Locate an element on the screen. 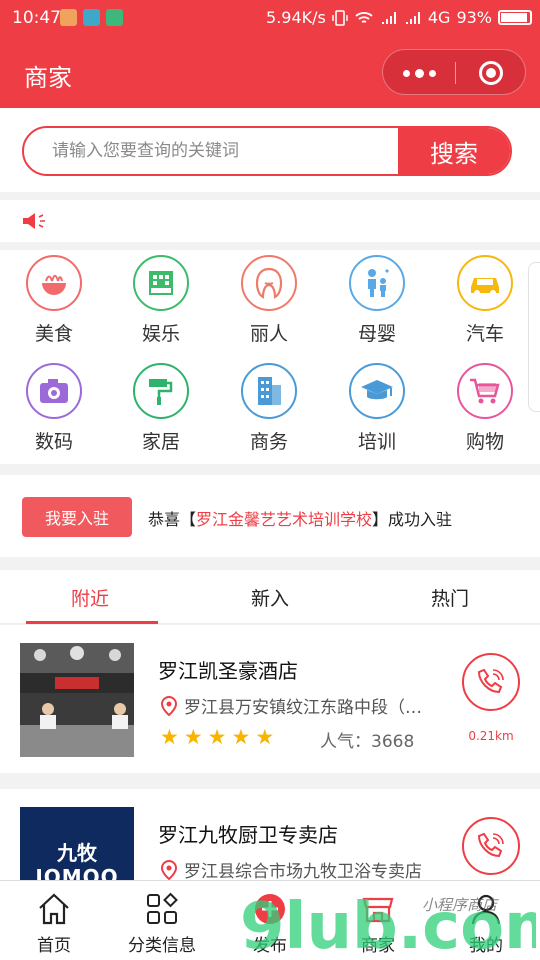 The width and height of the screenshot is (540, 960). category-item: 购物 is located at coordinates (485, 408).